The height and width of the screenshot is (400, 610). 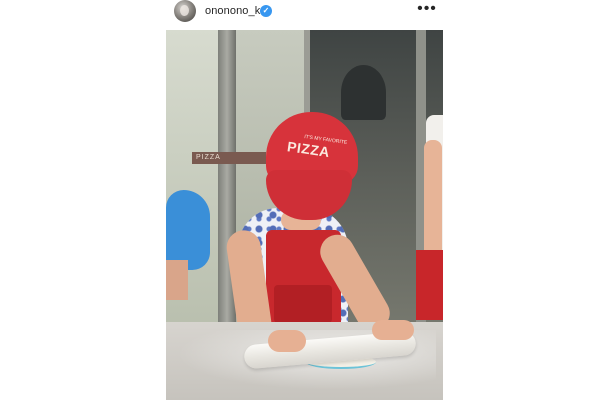 I want to click on blue-glove, so click(x=188, y=230).